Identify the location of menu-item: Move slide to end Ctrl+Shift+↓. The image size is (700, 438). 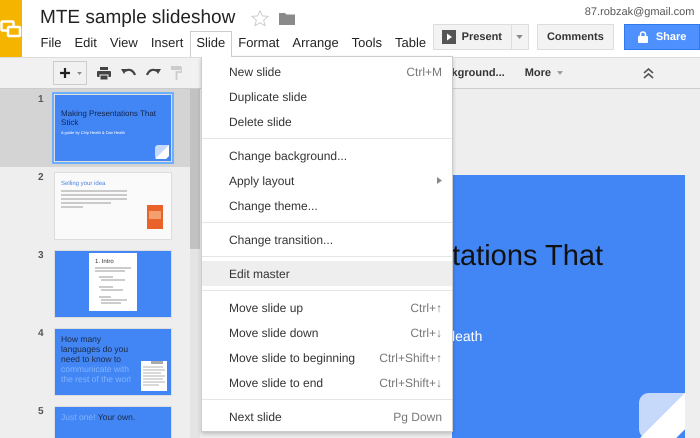
(327, 382).